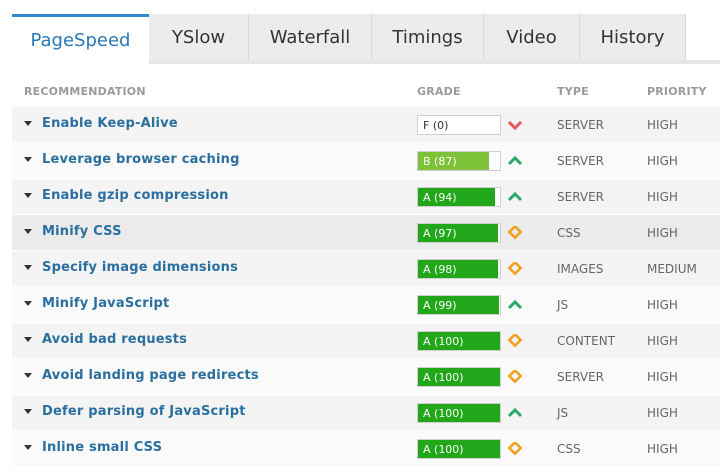  Describe the element at coordinates (677, 91) in the screenshot. I see `column-header-priority: PRIORITY` at that location.